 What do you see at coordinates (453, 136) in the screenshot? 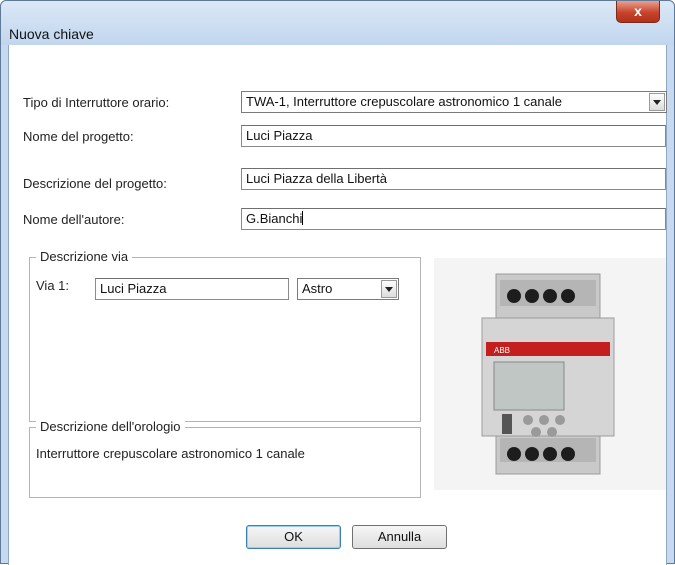
I see `nome-progetto-input: Luci Piazza` at bounding box center [453, 136].